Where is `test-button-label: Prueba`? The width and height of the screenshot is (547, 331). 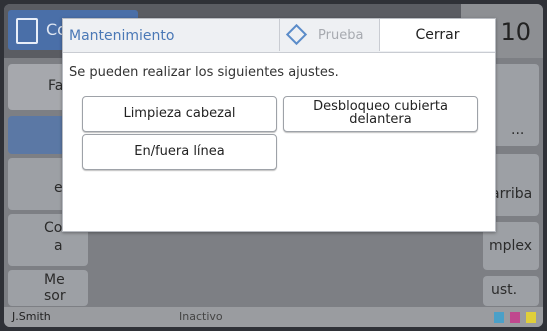 test-button-label: Prueba is located at coordinates (341, 35).